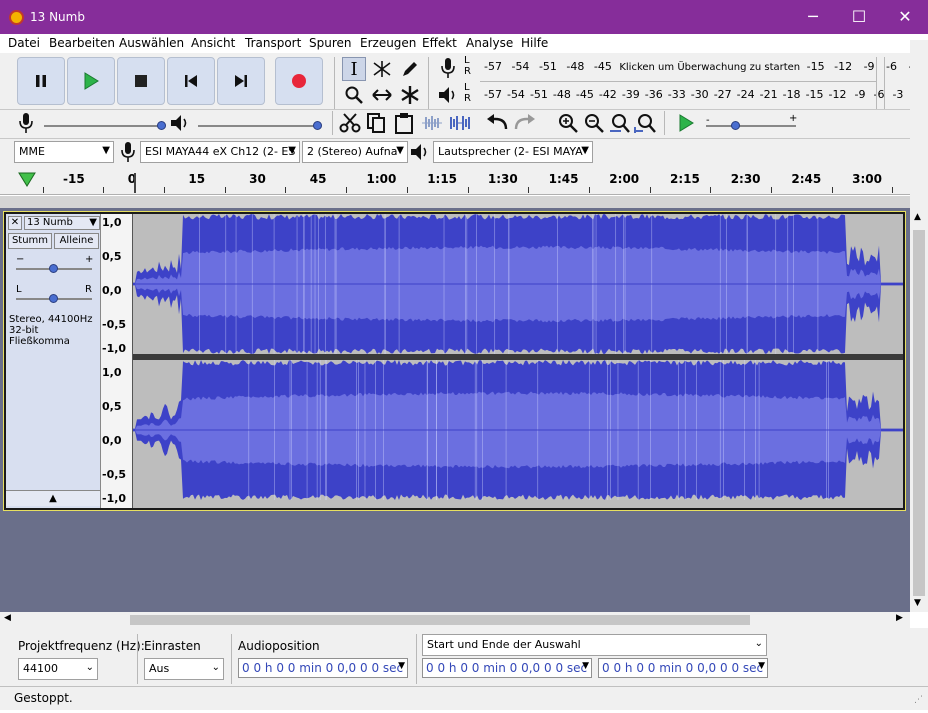  Describe the element at coordinates (439, 43) in the screenshot. I see `menu-effekt: Effekt` at that location.